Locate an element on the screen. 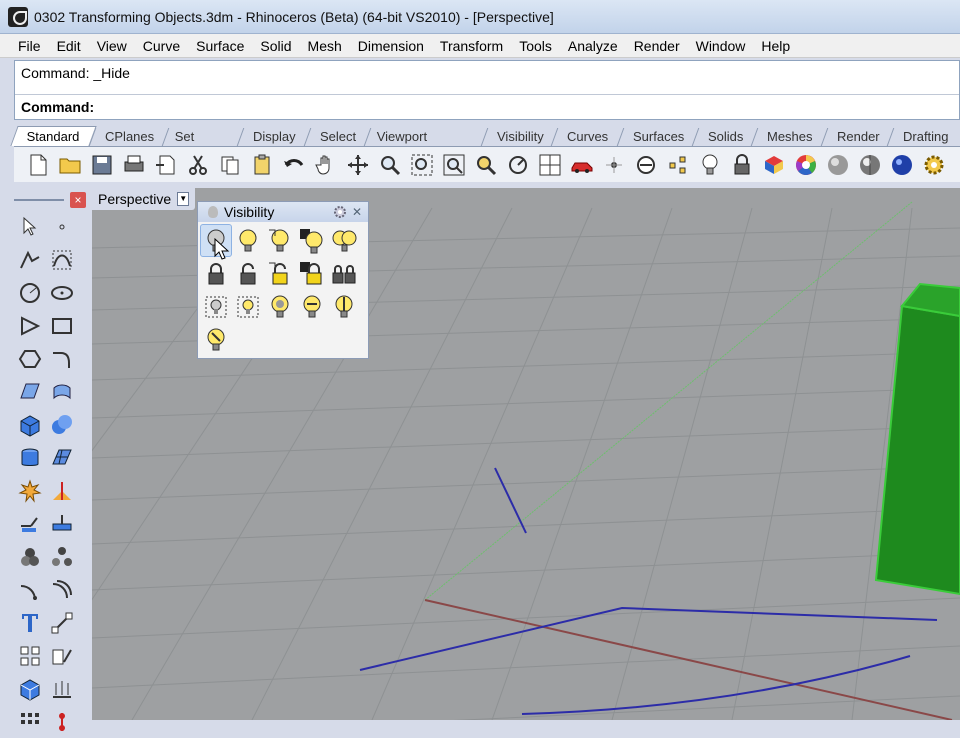  tab-render: Render is located at coordinates (857, 137).